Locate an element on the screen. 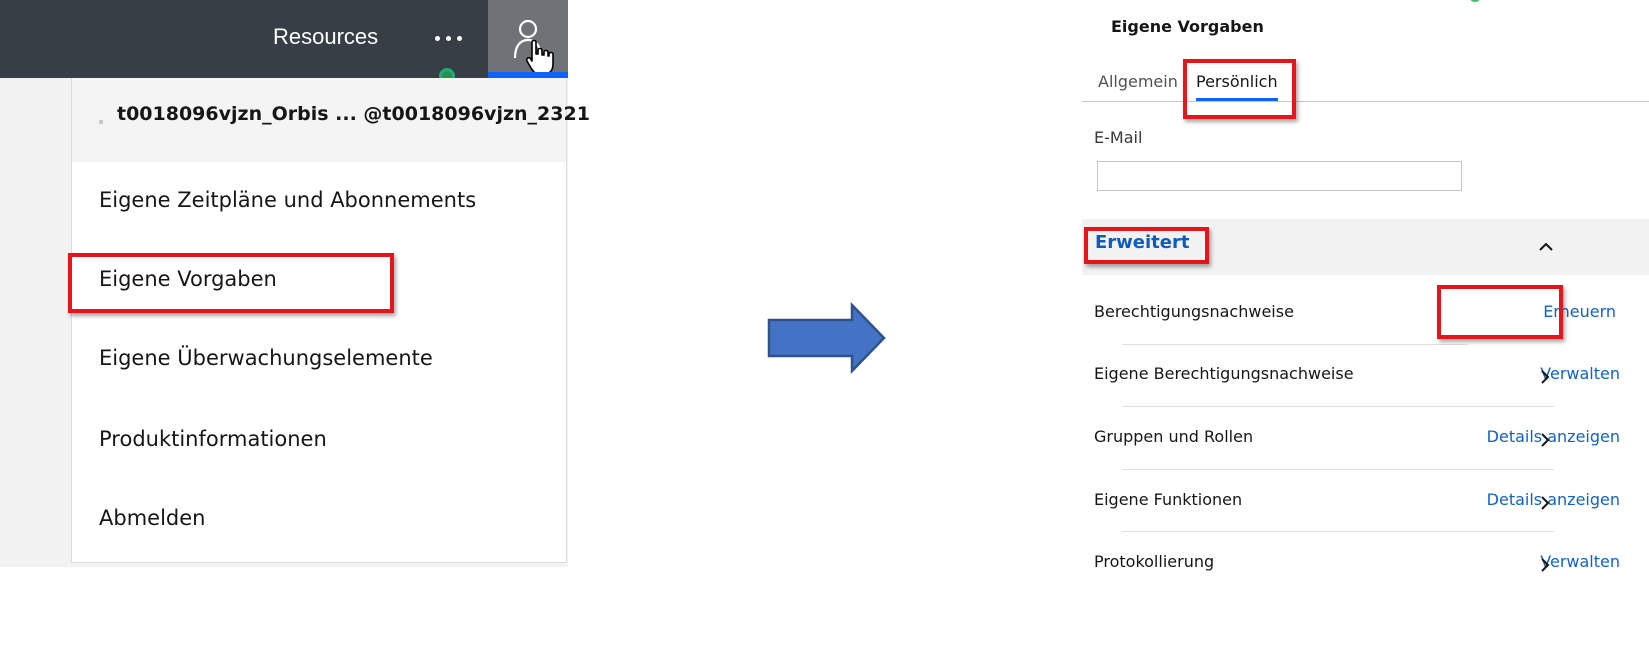  row-label-eigene-funktionen: Eigene Funktionen is located at coordinates (1168, 499).